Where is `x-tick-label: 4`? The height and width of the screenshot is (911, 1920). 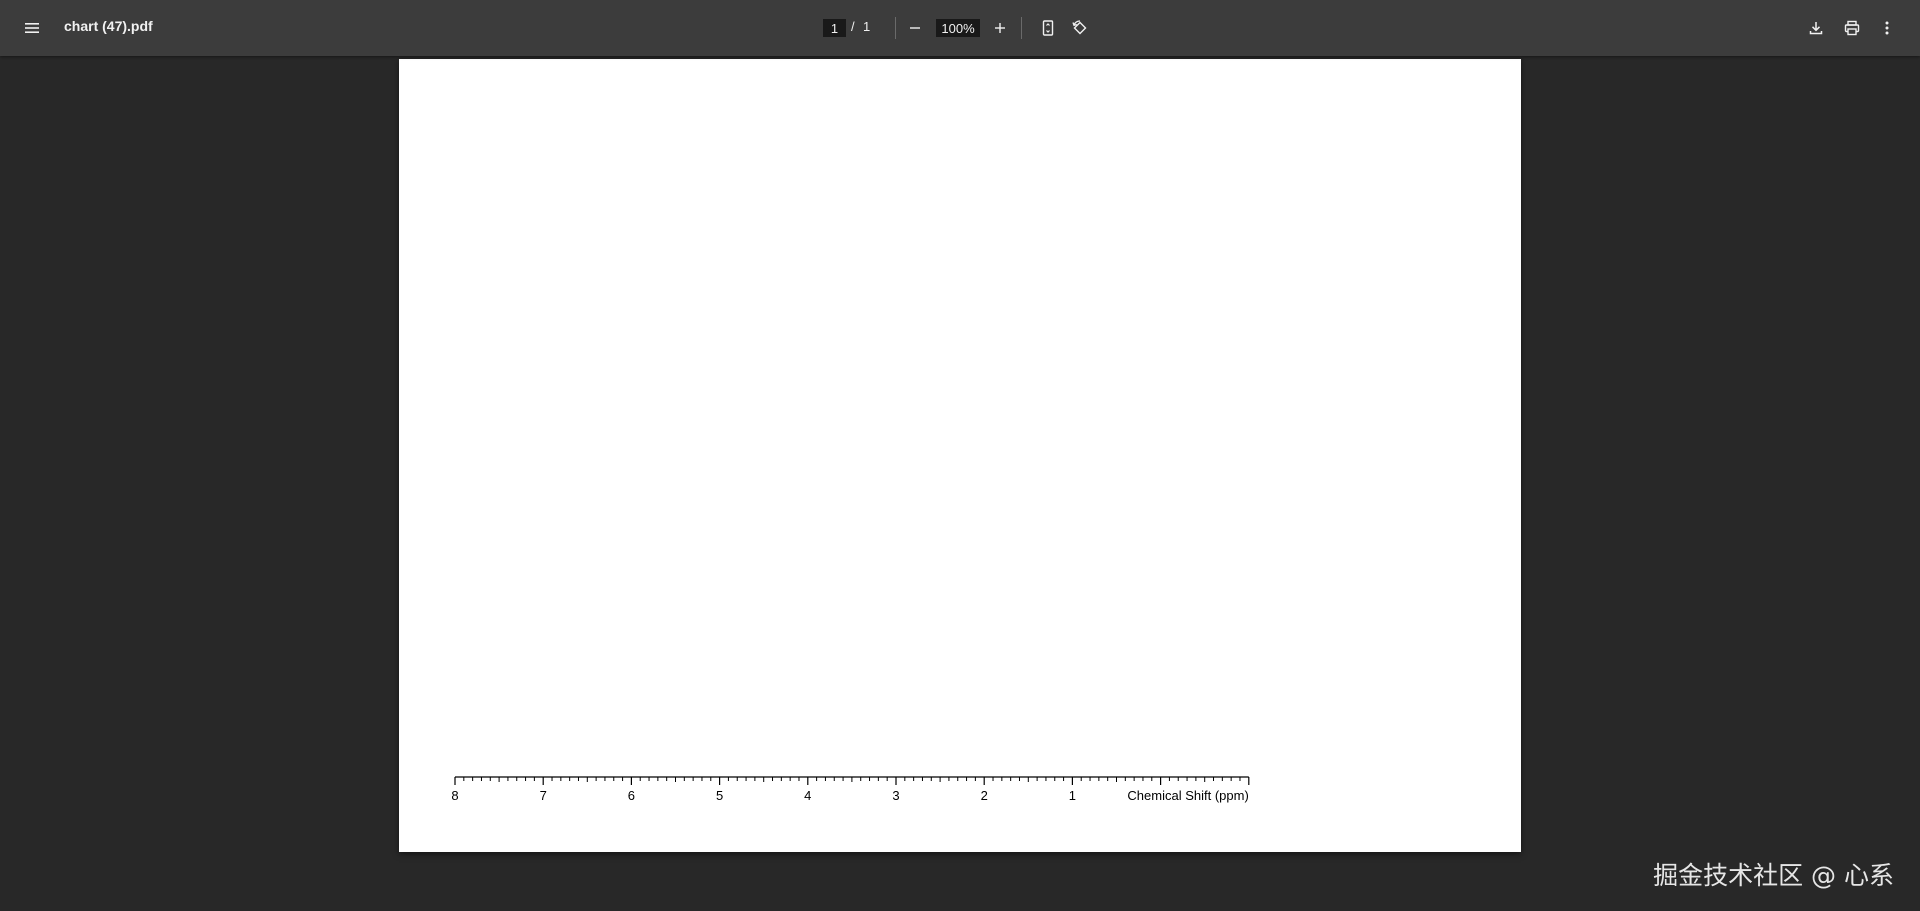
x-tick-label: 4 is located at coordinates (807, 795).